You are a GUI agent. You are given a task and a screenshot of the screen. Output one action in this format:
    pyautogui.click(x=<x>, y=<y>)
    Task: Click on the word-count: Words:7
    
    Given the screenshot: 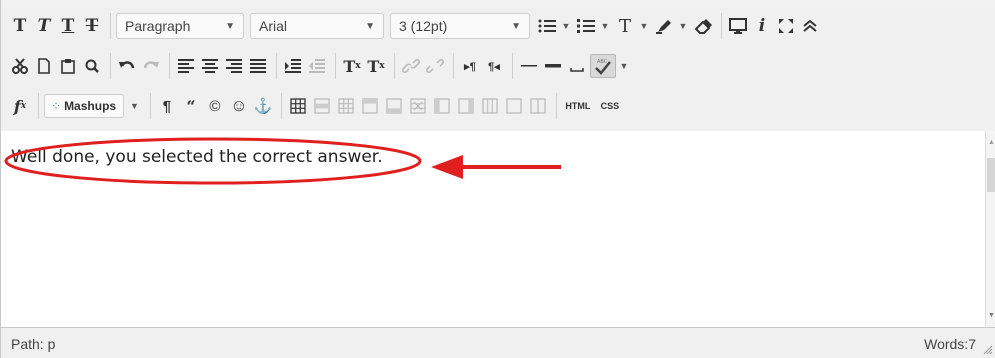 What is the action you would take?
    pyautogui.click(x=950, y=344)
    